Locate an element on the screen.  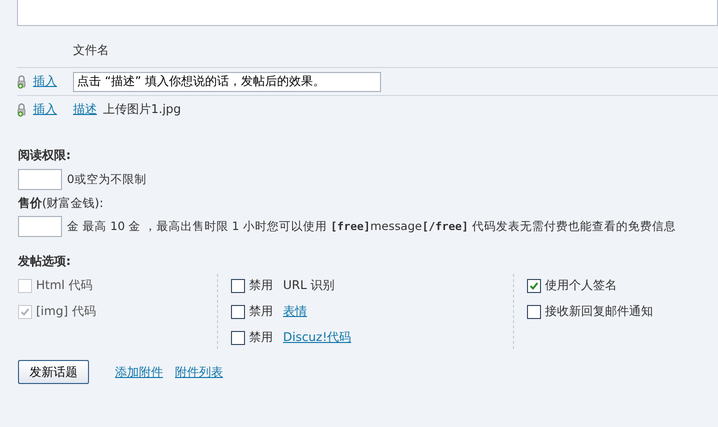
price-note: (财富金钱): is located at coordinates (73, 203).